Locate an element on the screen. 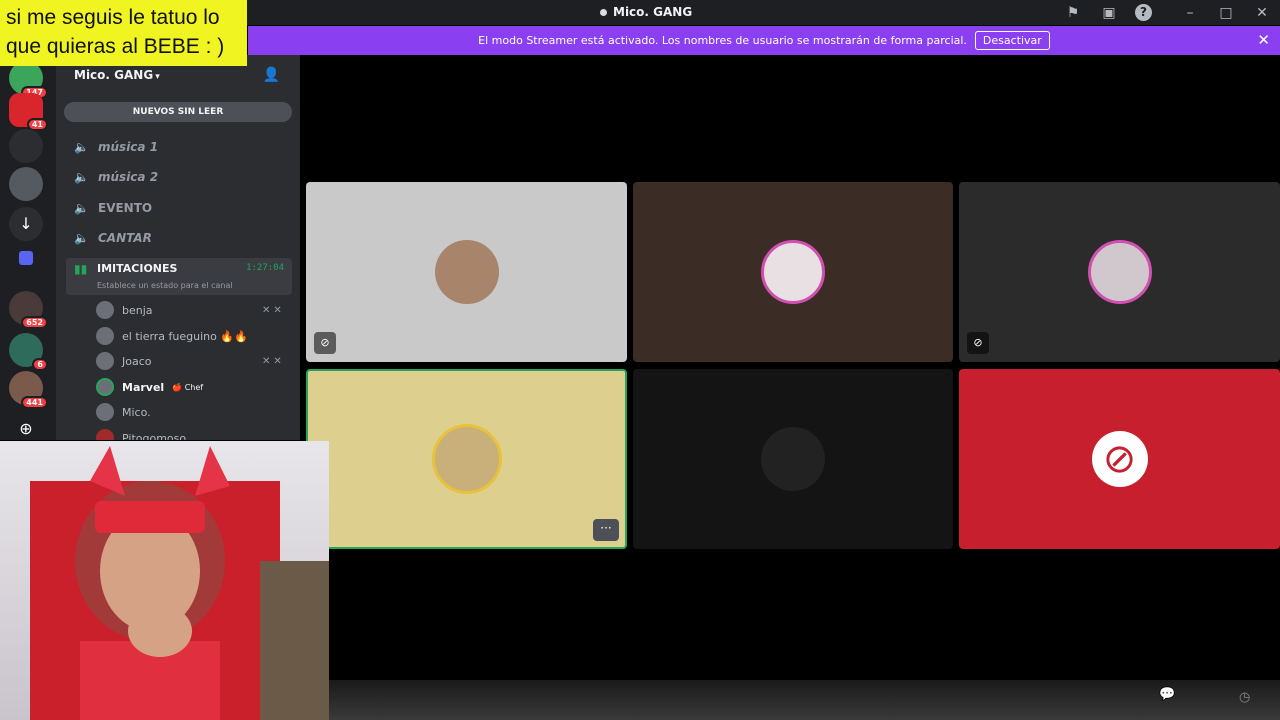  minimize-icon: – is located at coordinates (1190, 13).